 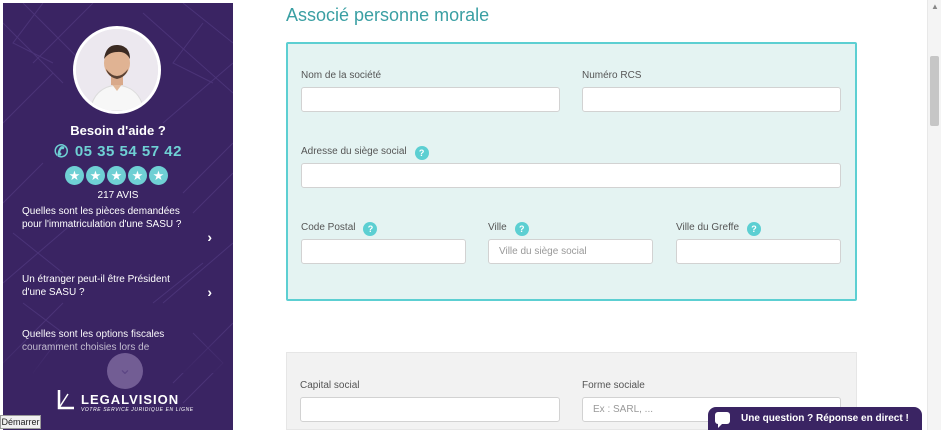 I want to click on city-label-text: Ville, so click(x=497, y=227).